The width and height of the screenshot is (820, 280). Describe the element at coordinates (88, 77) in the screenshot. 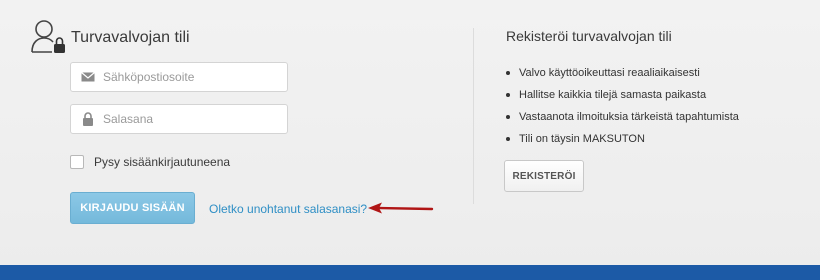

I see `envelope-icon` at that location.